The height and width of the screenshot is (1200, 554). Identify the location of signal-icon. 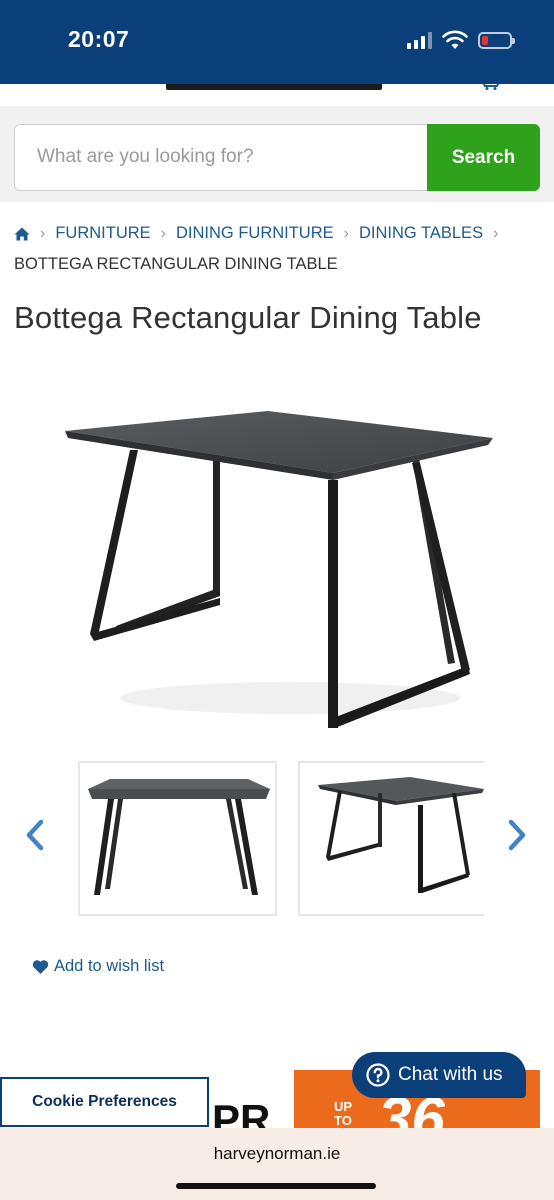
(419, 40).